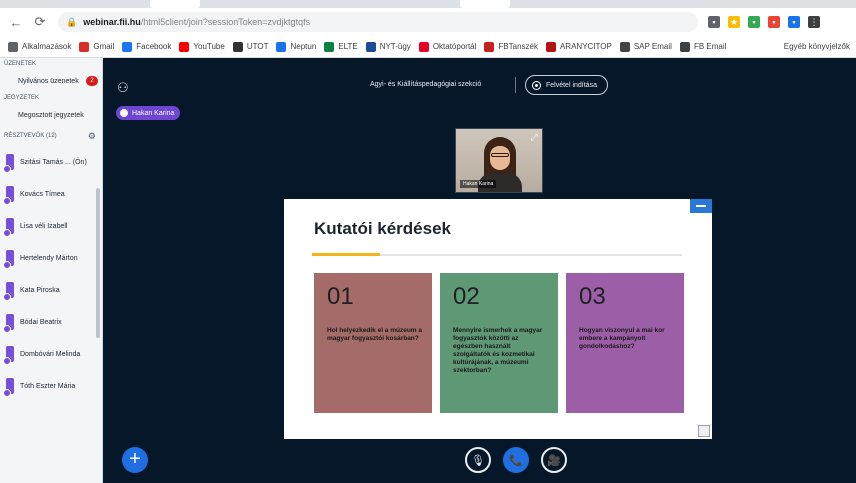  Describe the element at coordinates (645, 46) in the screenshot. I see `bookmark-item: SAP Email` at that location.